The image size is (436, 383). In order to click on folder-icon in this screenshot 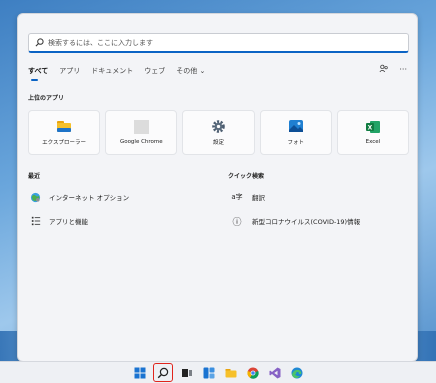, I will do `click(64, 126)`.